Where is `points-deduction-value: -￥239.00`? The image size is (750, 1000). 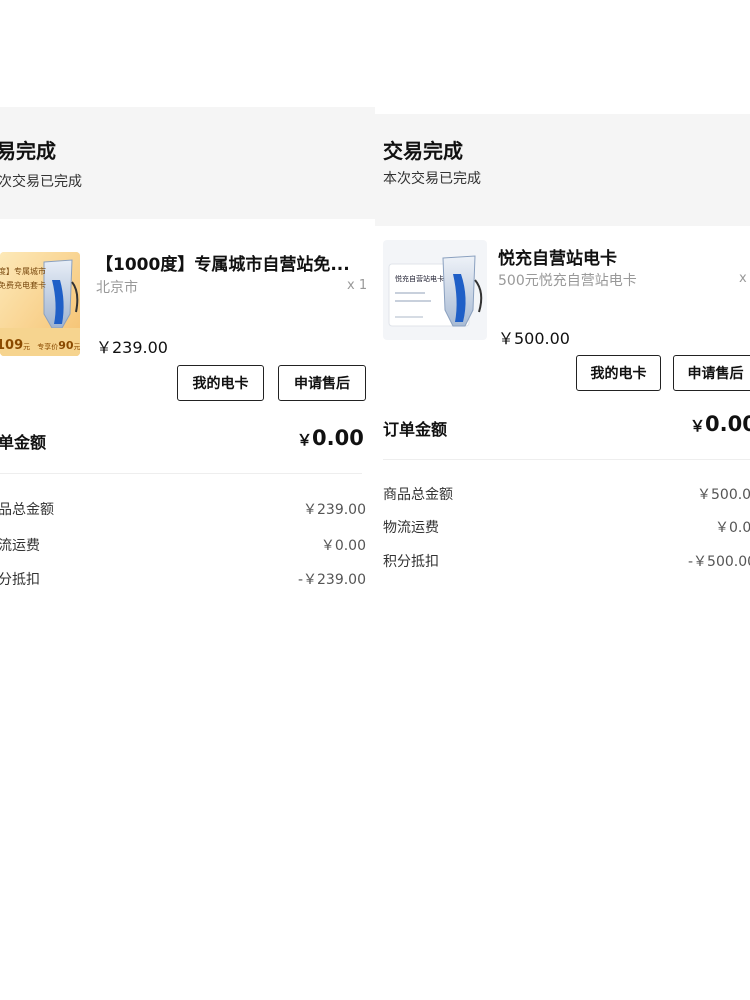 points-deduction-value: -￥239.00 is located at coordinates (331, 580).